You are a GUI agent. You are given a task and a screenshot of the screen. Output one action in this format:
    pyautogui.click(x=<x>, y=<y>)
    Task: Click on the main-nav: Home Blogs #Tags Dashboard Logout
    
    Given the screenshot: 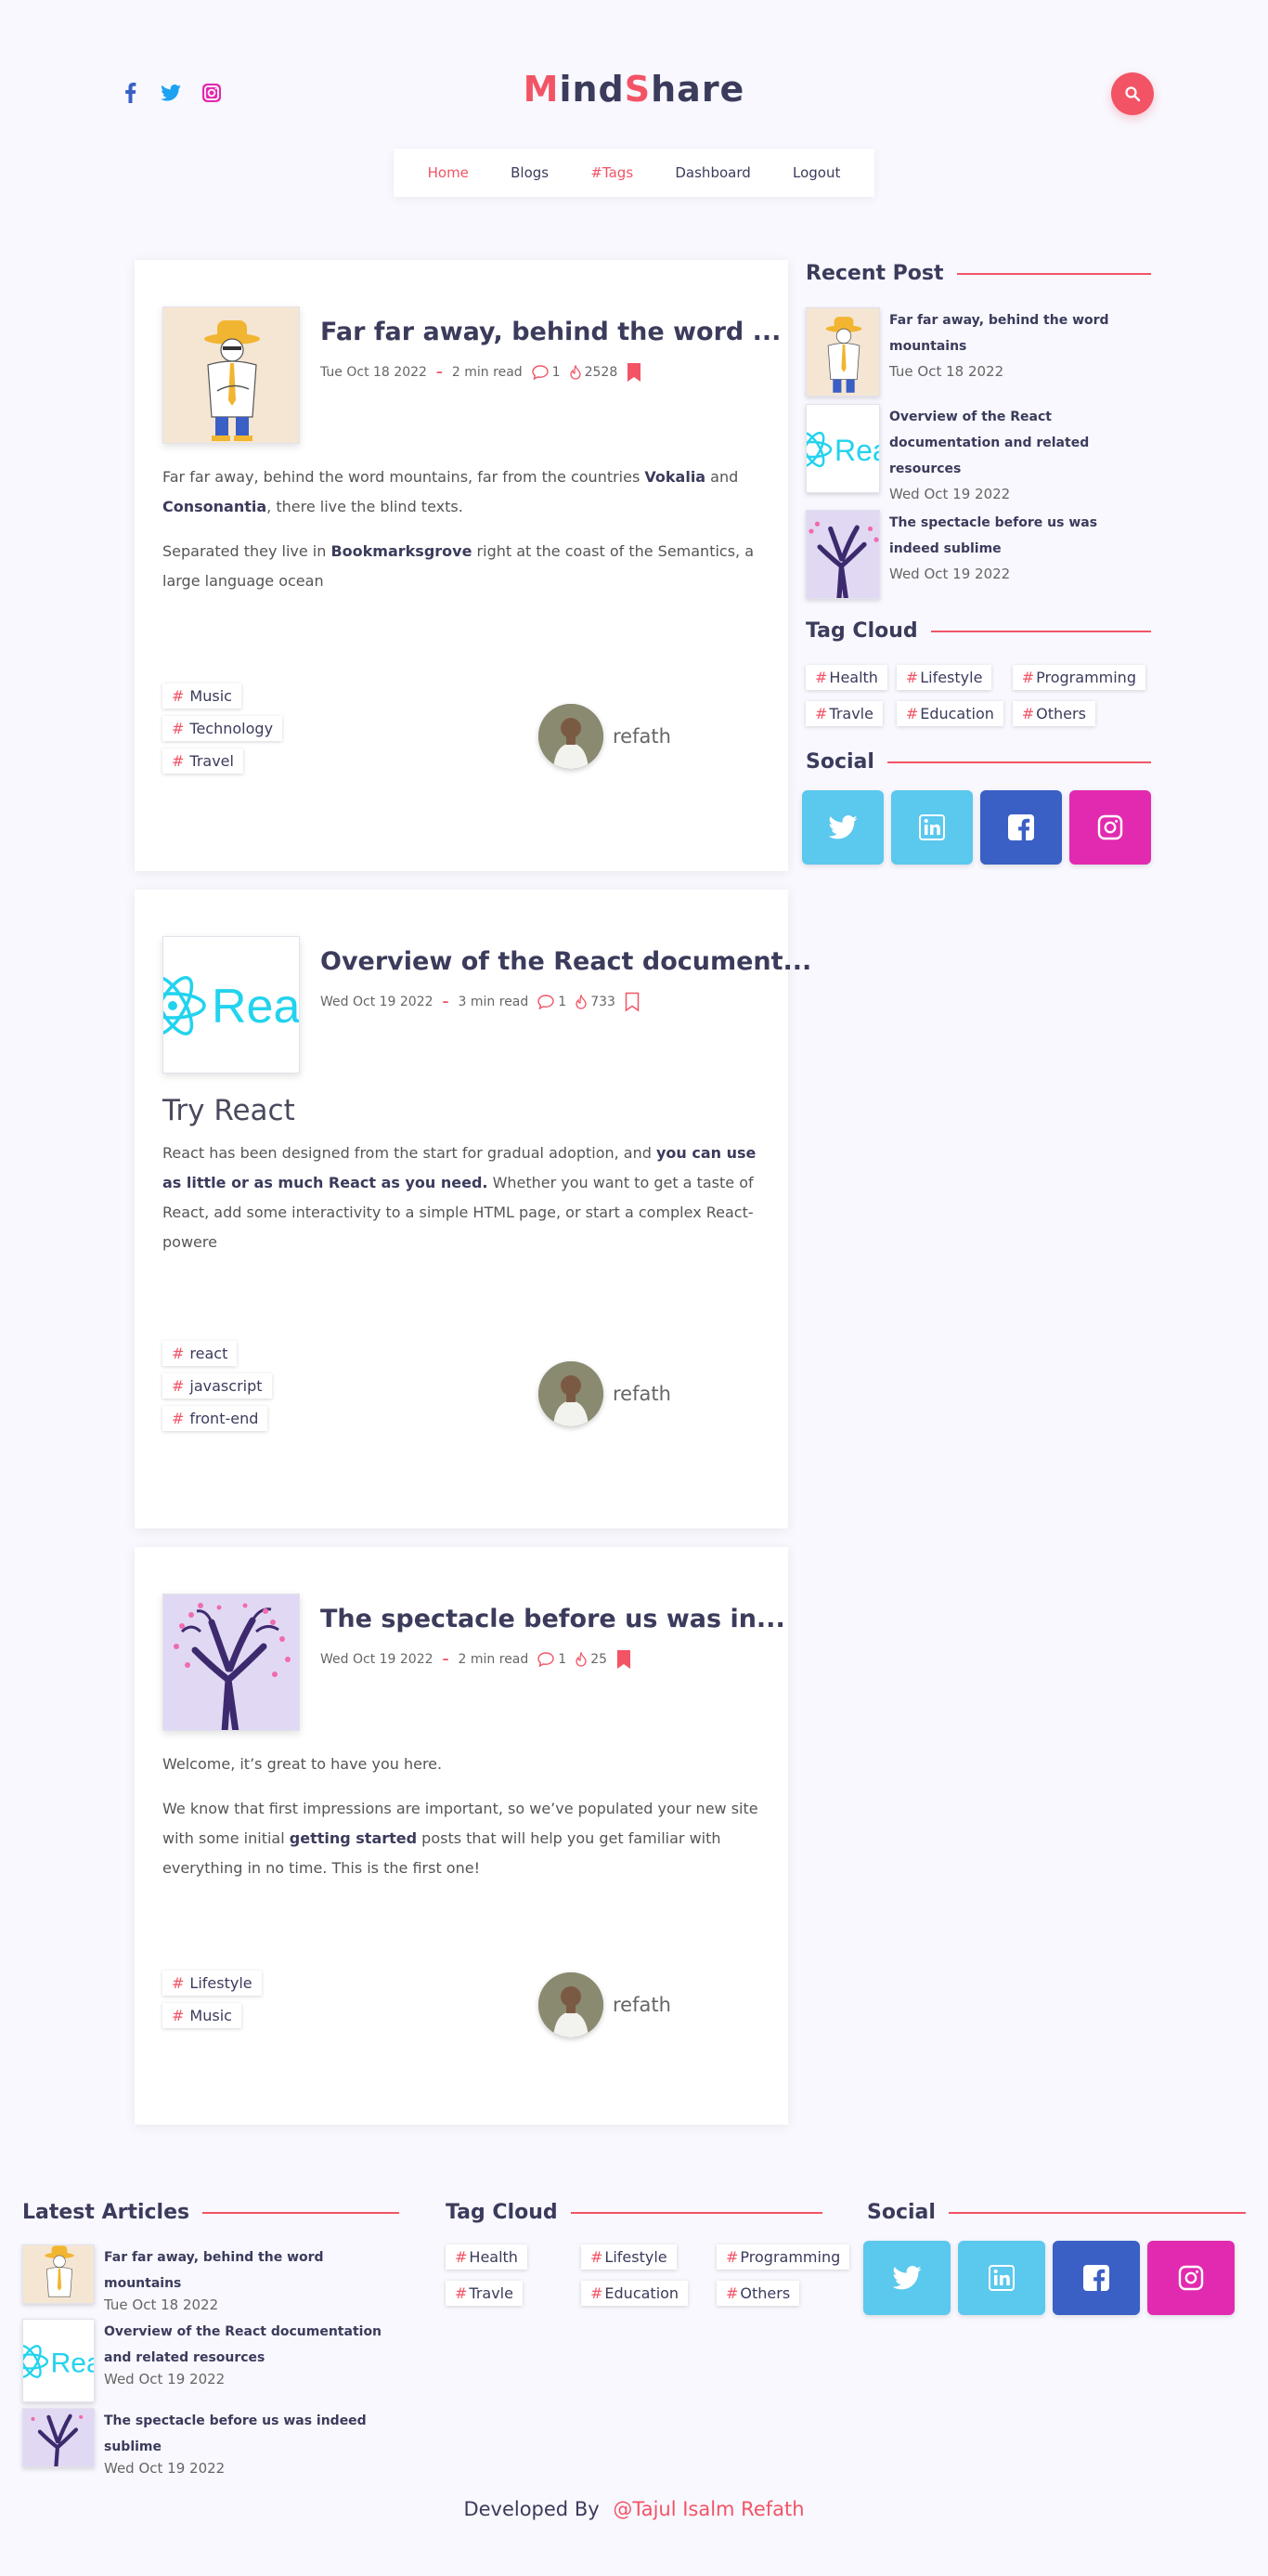 What is the action you would take?
    pyautogui.click(x=634, y=173)
    